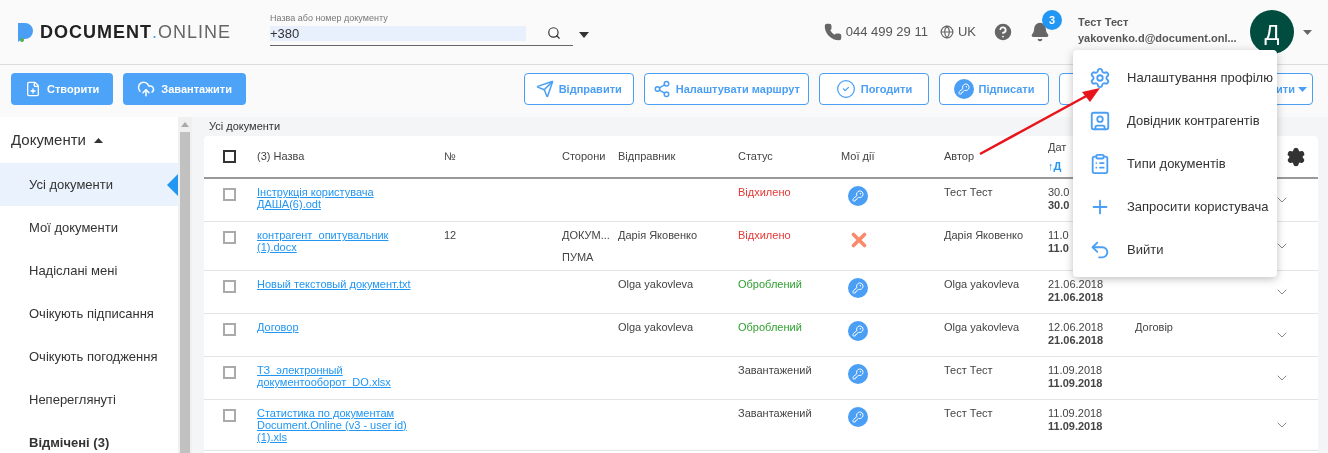 The image size is (1328, 453). Describe the element at coordinates (89, 227) in the screenshot. I see `sidebar-item: Мої документи` at that location.